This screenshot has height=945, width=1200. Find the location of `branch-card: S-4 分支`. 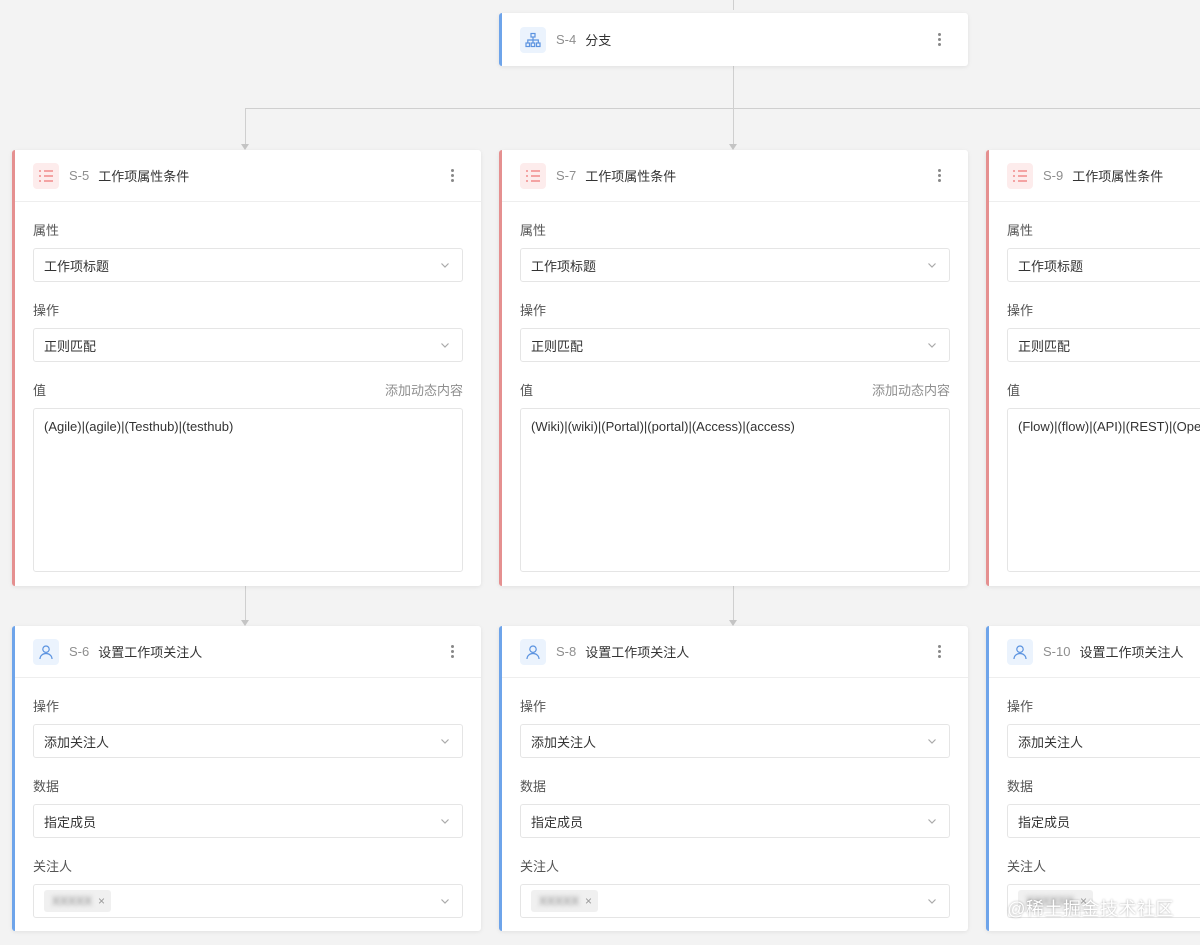

branch-card: S-4 分支 is located at coordinates (733, 39).